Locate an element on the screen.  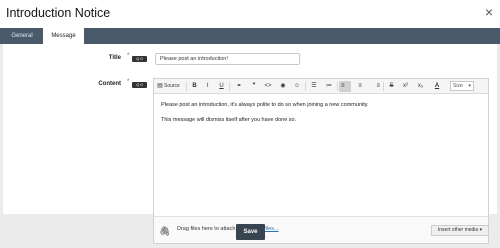
spoiler-icon: ◉ is located at coordinates (283, 86).